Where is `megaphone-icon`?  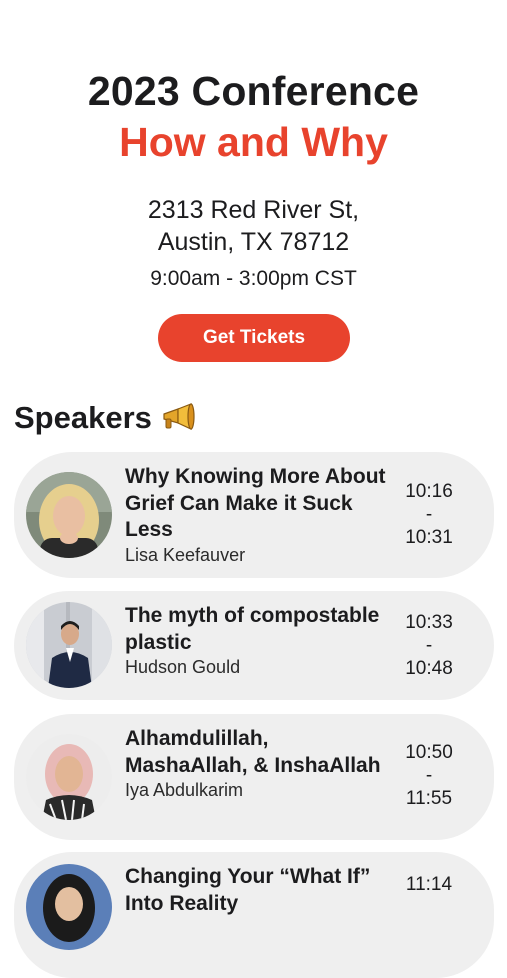
megaphone-icon is located at coordinates (179, 416).